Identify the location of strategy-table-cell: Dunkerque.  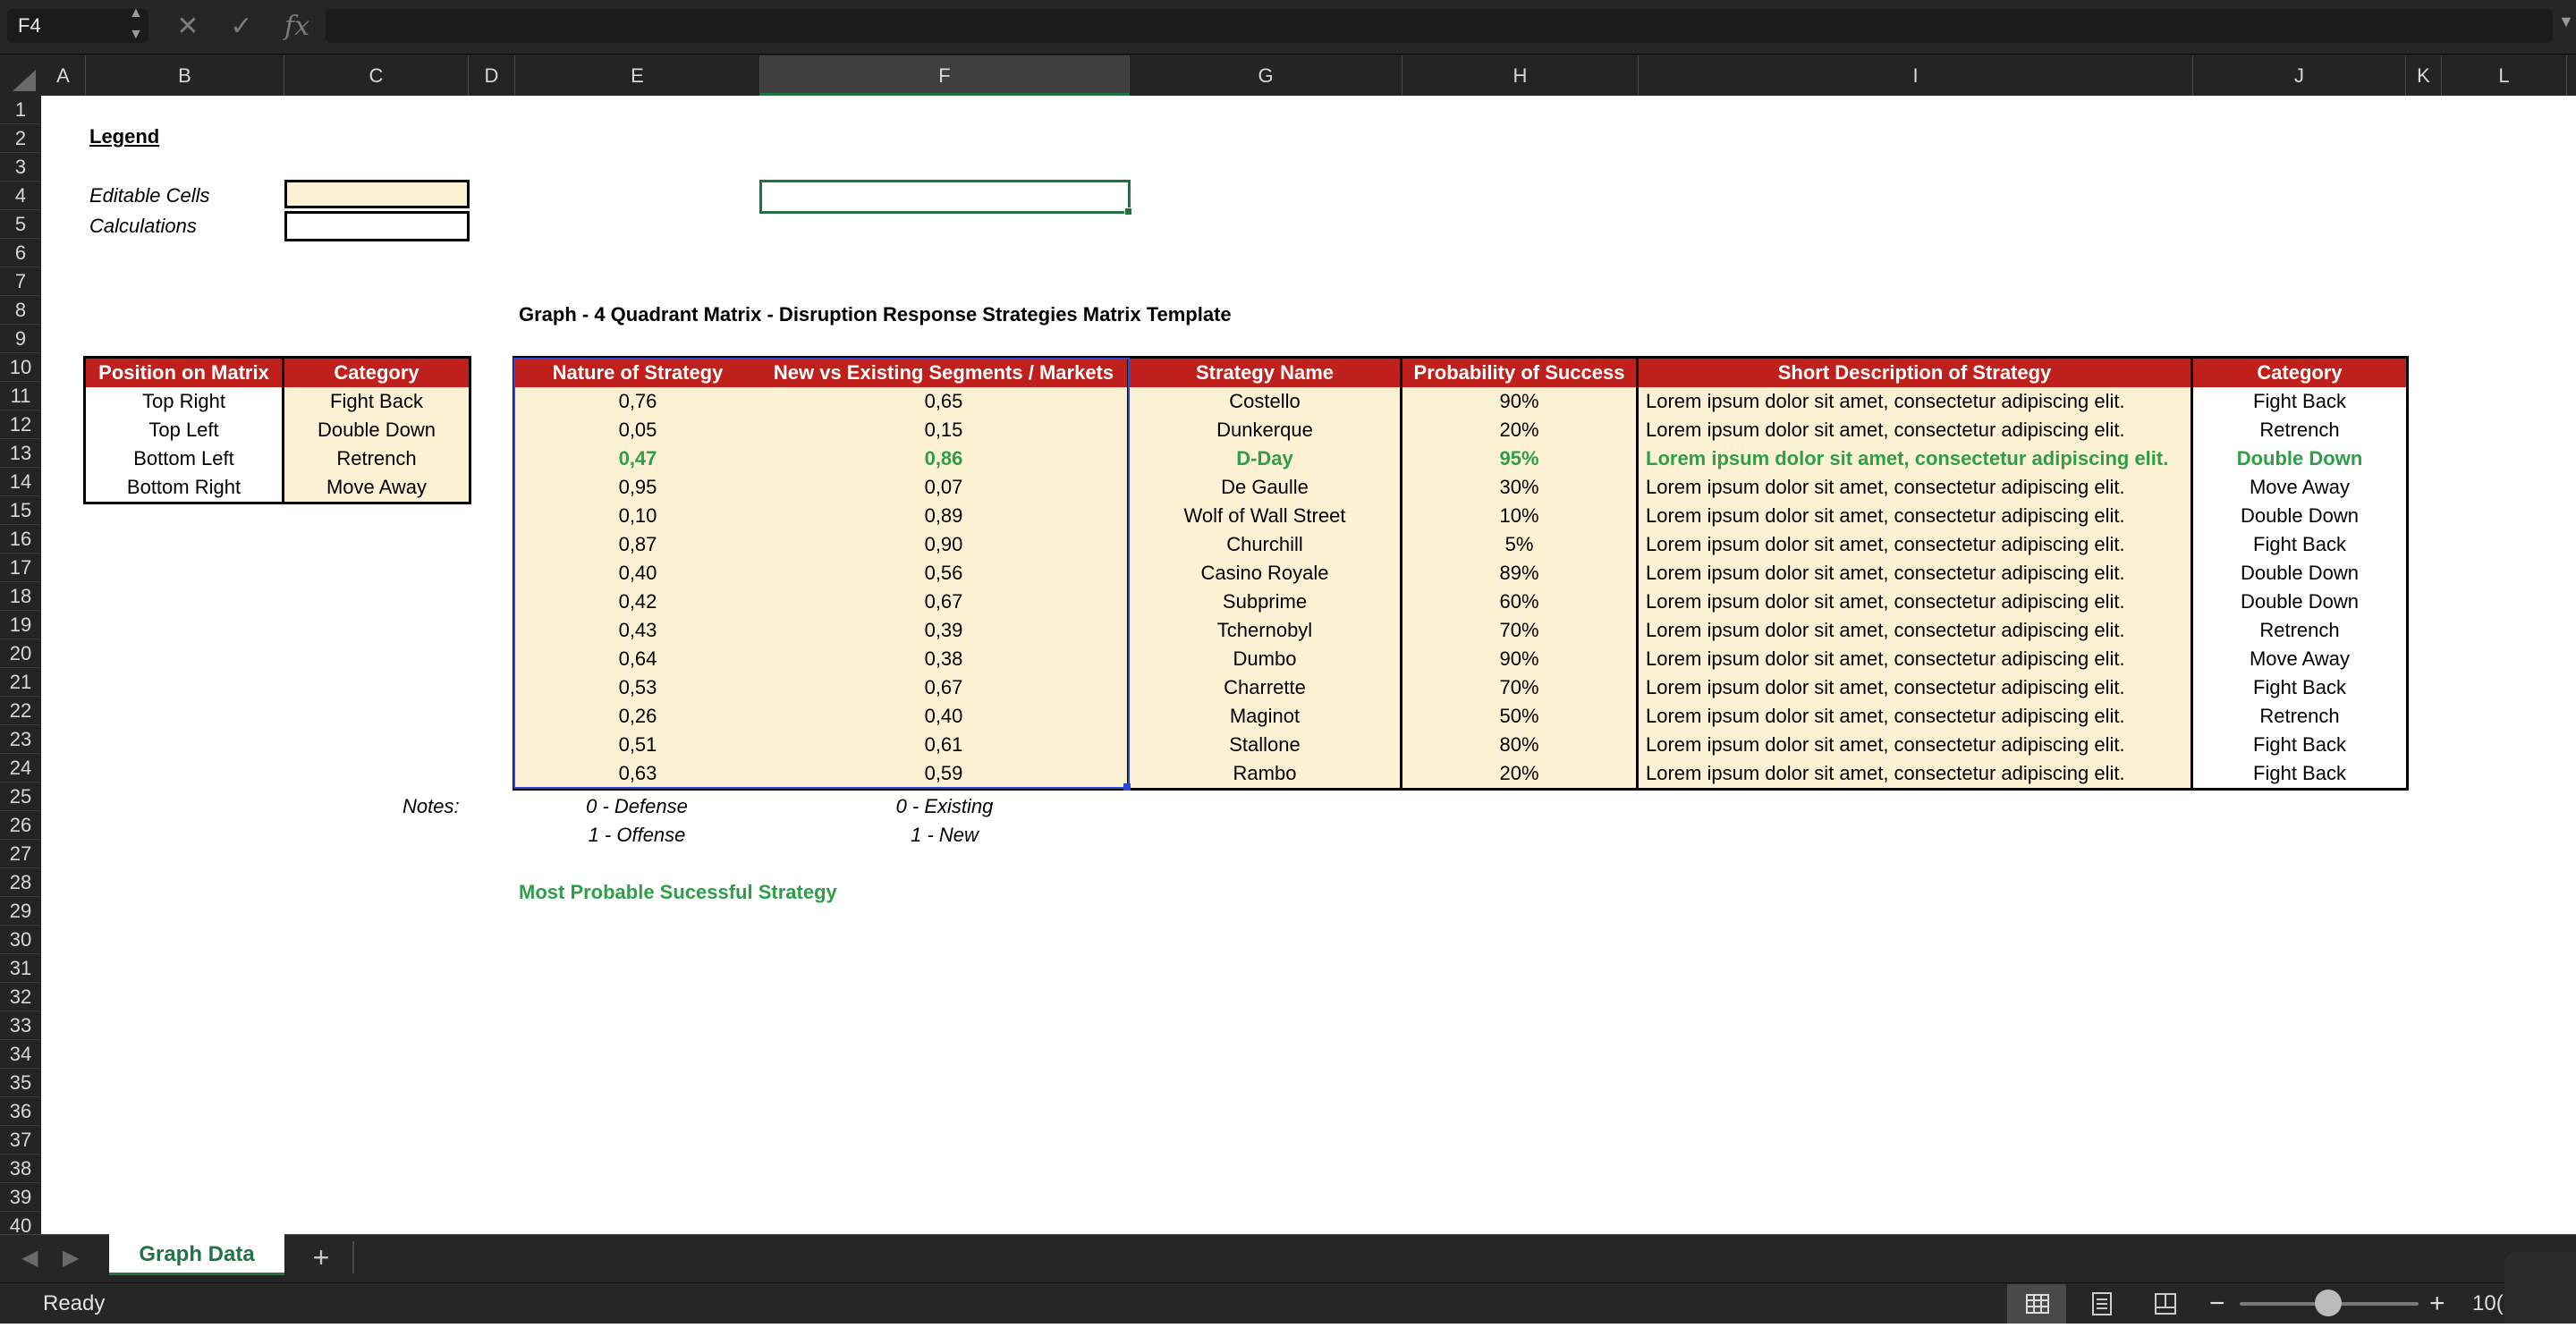
(1265, 430).